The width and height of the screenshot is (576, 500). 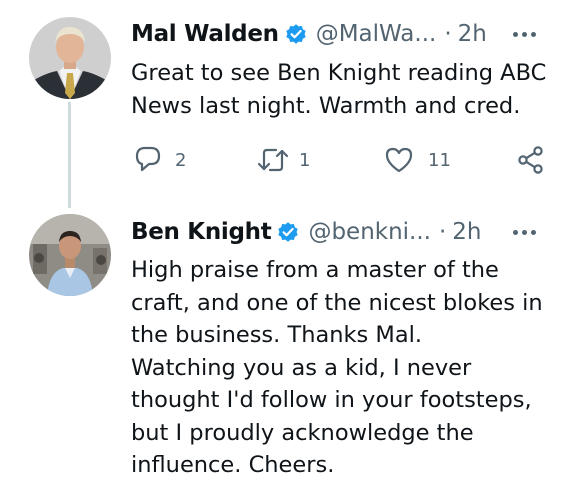 What do you see at coordinates (337, 302) in the screenshot?
I see `tweet-text-line: craft, and one of the nicest blokes in` at bounding box center [337, 302].